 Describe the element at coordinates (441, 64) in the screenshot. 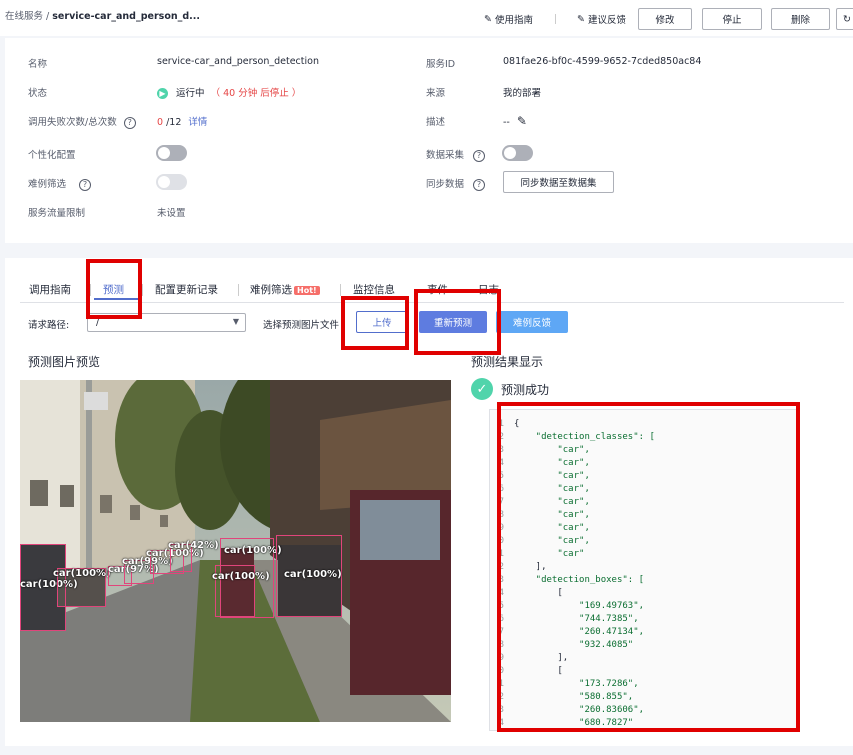

I see `service-id-label: 服务ID` at that location.